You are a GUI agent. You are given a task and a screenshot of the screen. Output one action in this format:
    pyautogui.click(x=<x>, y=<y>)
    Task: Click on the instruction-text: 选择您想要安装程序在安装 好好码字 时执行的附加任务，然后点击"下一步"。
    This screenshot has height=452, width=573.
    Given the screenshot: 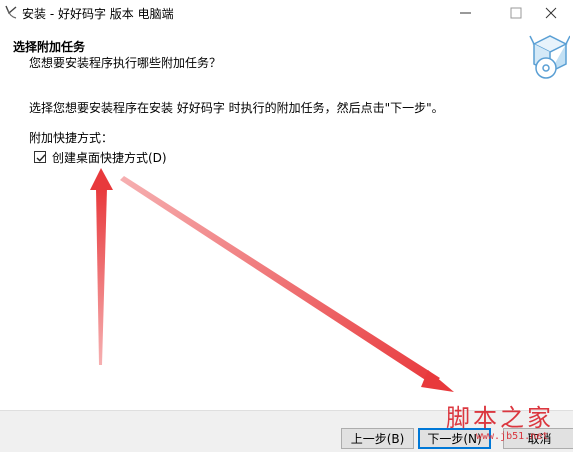 What is the action you would take?
    pyautogui.click(x=236, y=108)
    